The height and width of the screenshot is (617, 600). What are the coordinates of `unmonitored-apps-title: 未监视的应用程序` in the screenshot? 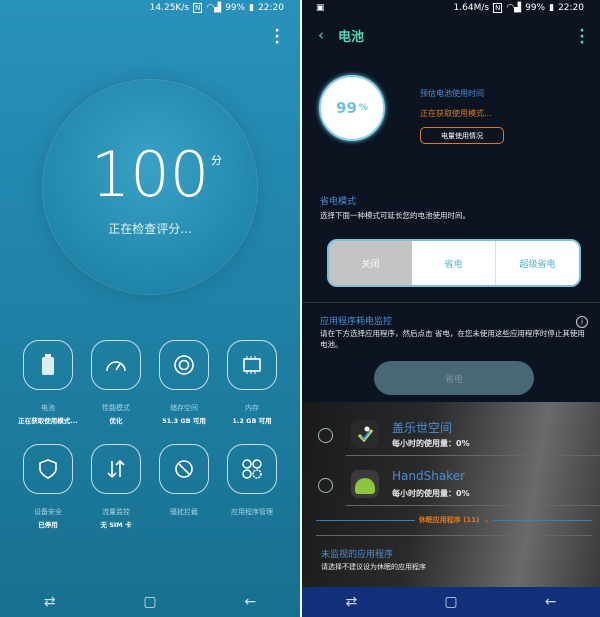 It's located at (357, 553).